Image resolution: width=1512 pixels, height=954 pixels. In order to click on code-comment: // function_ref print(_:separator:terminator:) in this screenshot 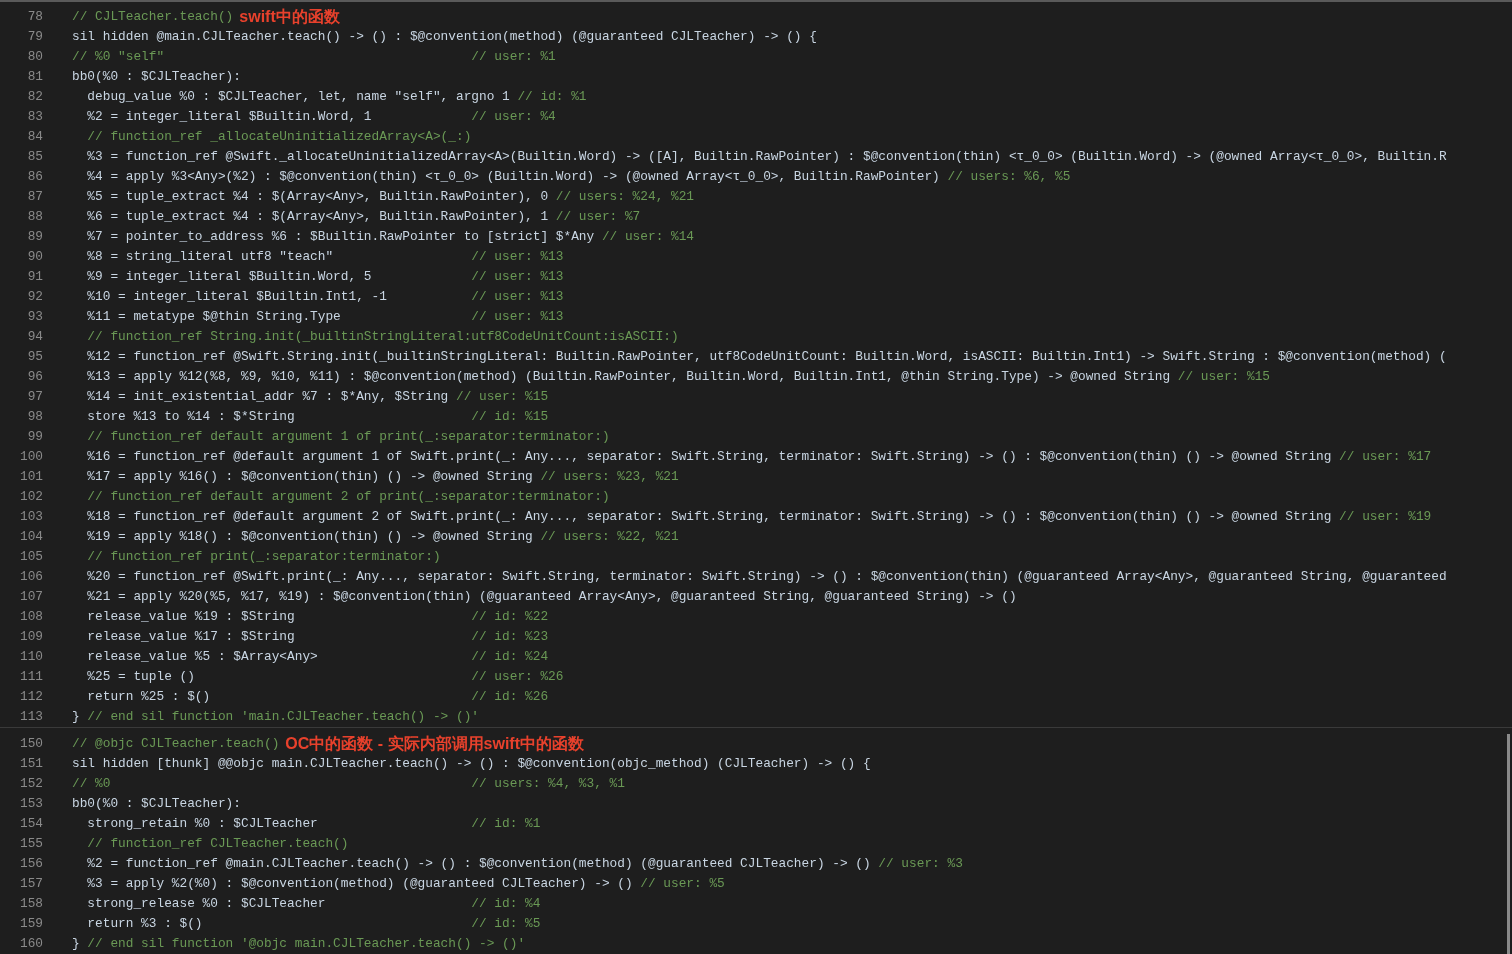, I will do `click(263, 557)`.